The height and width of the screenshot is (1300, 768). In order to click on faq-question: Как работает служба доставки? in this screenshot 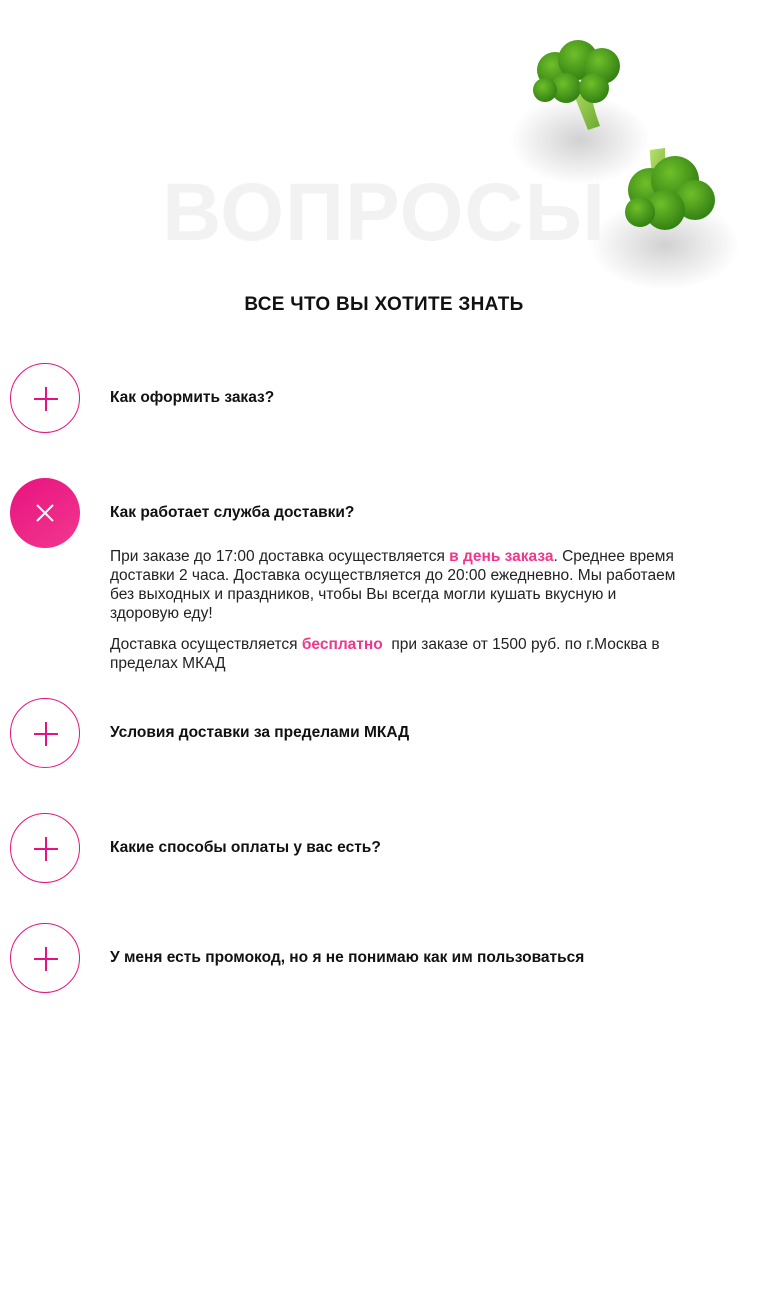, I will do `click(410, 513)`.